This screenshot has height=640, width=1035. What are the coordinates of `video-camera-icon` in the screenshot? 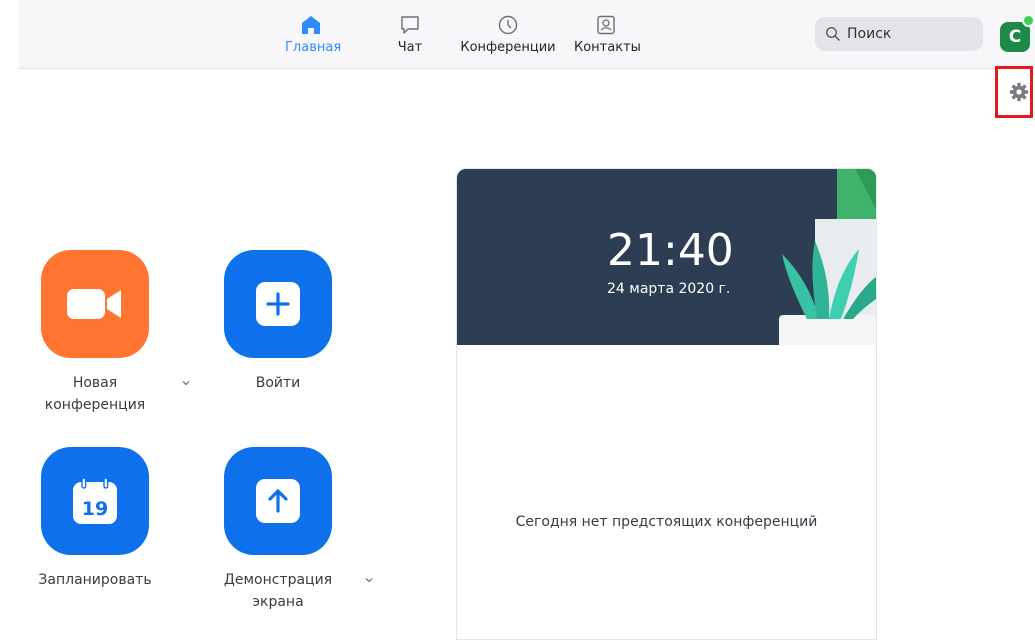 It's located at (94, 304).